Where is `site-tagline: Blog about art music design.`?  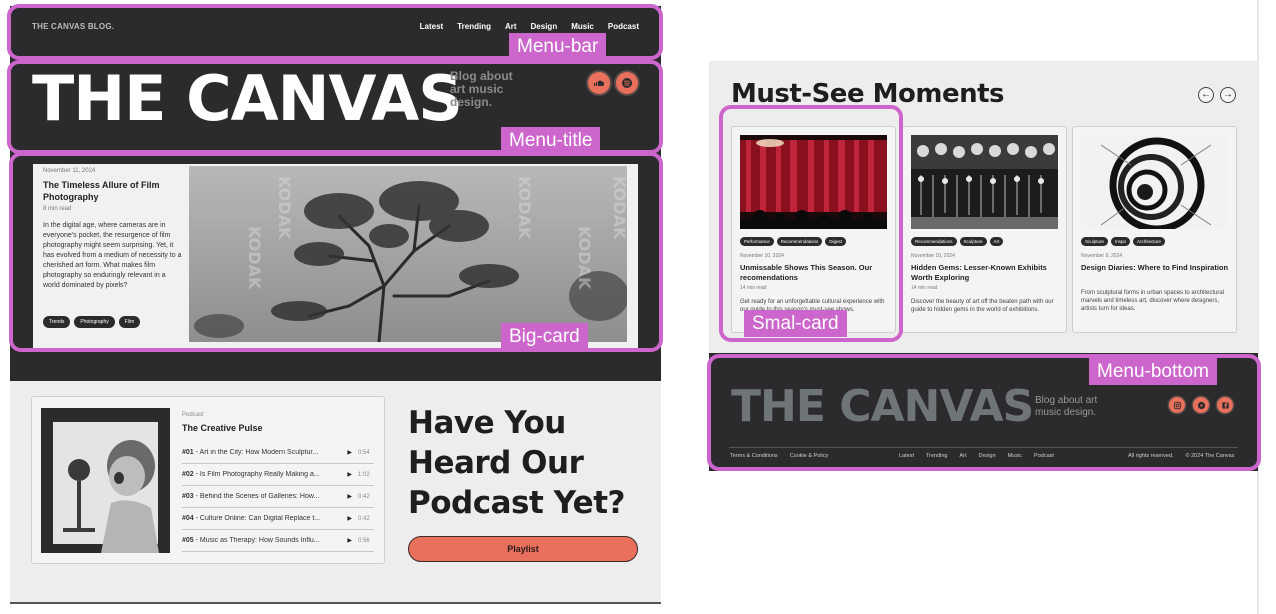 site-tagline: Blog about art music design. is located at coordinates (481, 89).